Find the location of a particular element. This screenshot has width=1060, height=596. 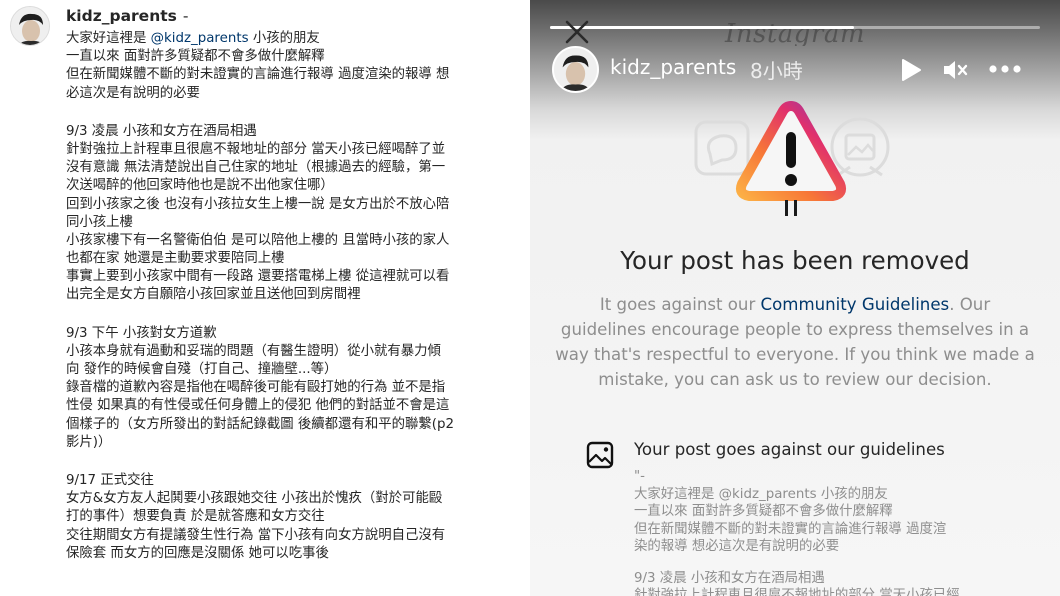

instagram-wordmark: Instagram is located at coordinates (795, 32).